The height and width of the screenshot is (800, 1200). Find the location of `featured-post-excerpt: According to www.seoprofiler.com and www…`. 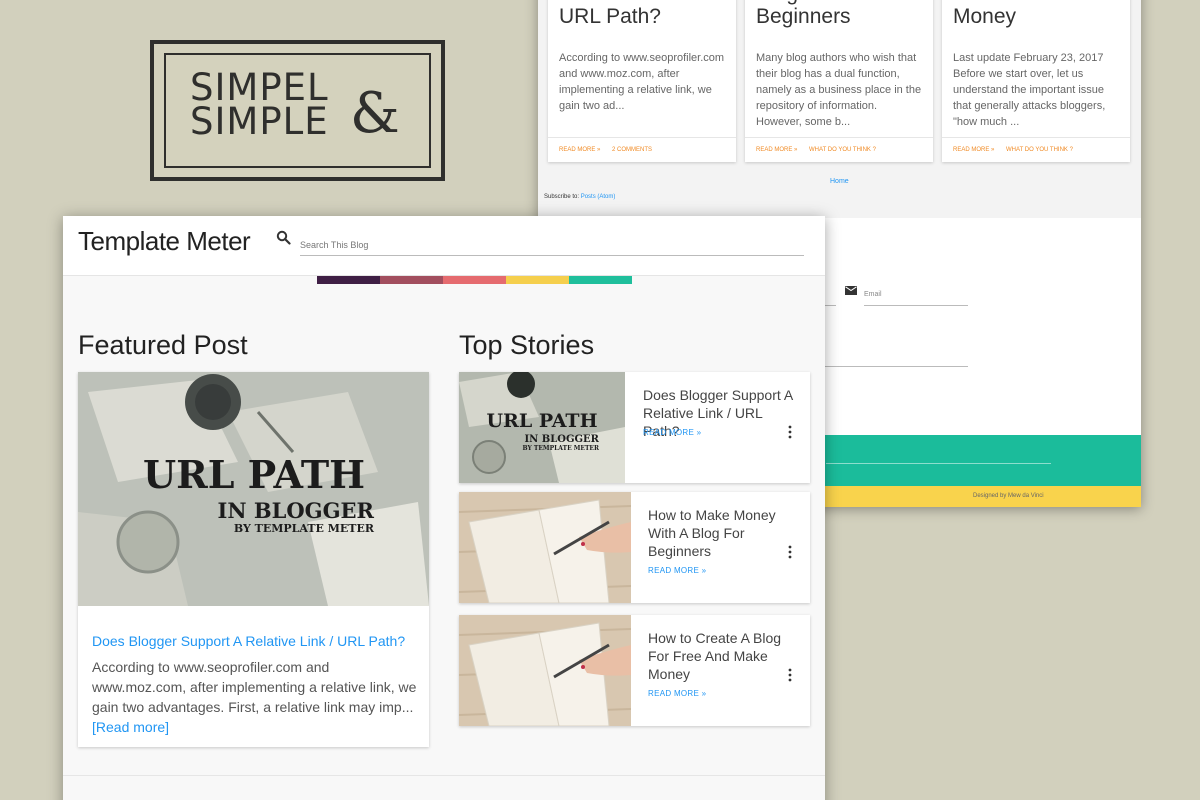

featured-post-excerpt: According to www.seoprofiler.com and www… is located at coordinates (254, 697).